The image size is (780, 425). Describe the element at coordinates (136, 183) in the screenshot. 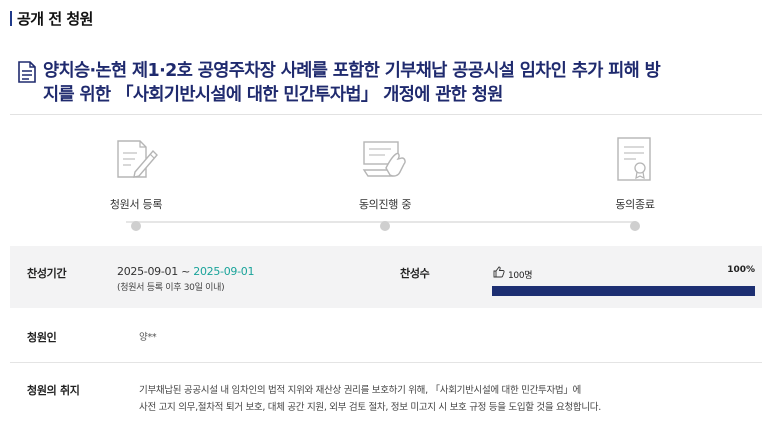

I see `step-registration: 청원서 등록` at that location.